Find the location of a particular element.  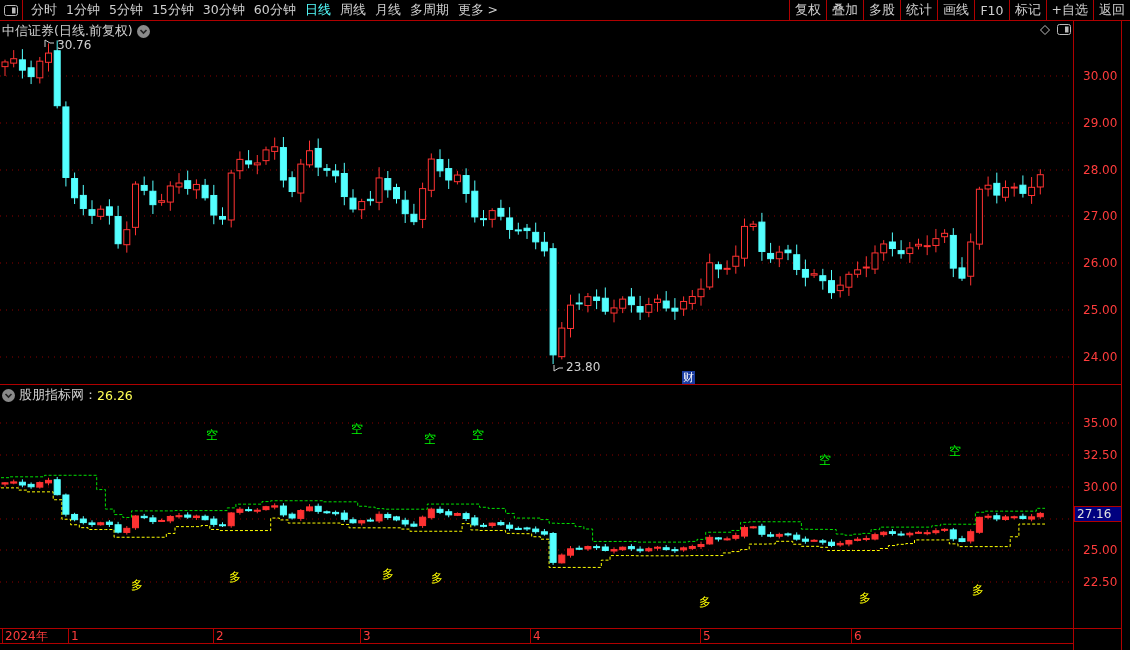

current-price-tag: 27.16 is located at coordinates (1098, 514).